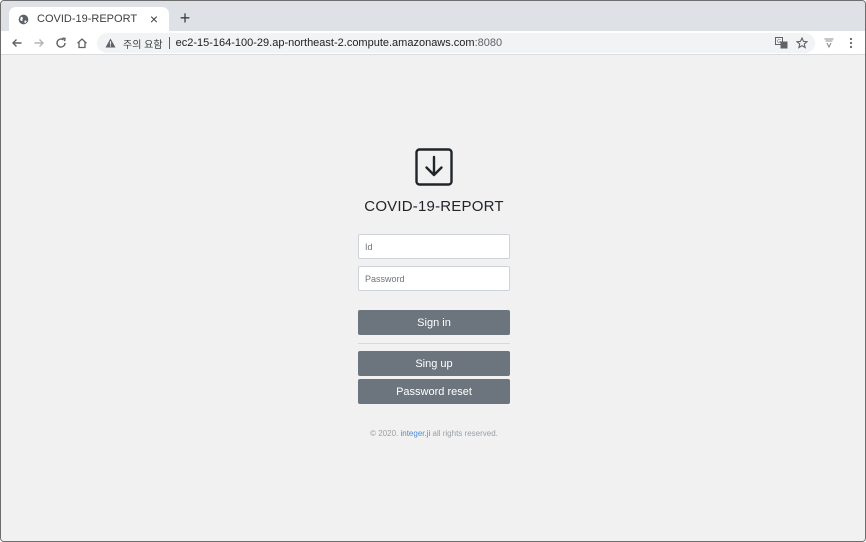  Describe the element at coordinates (802, 43) in the screenshot. I see `bookmark-star-icon` at that location.